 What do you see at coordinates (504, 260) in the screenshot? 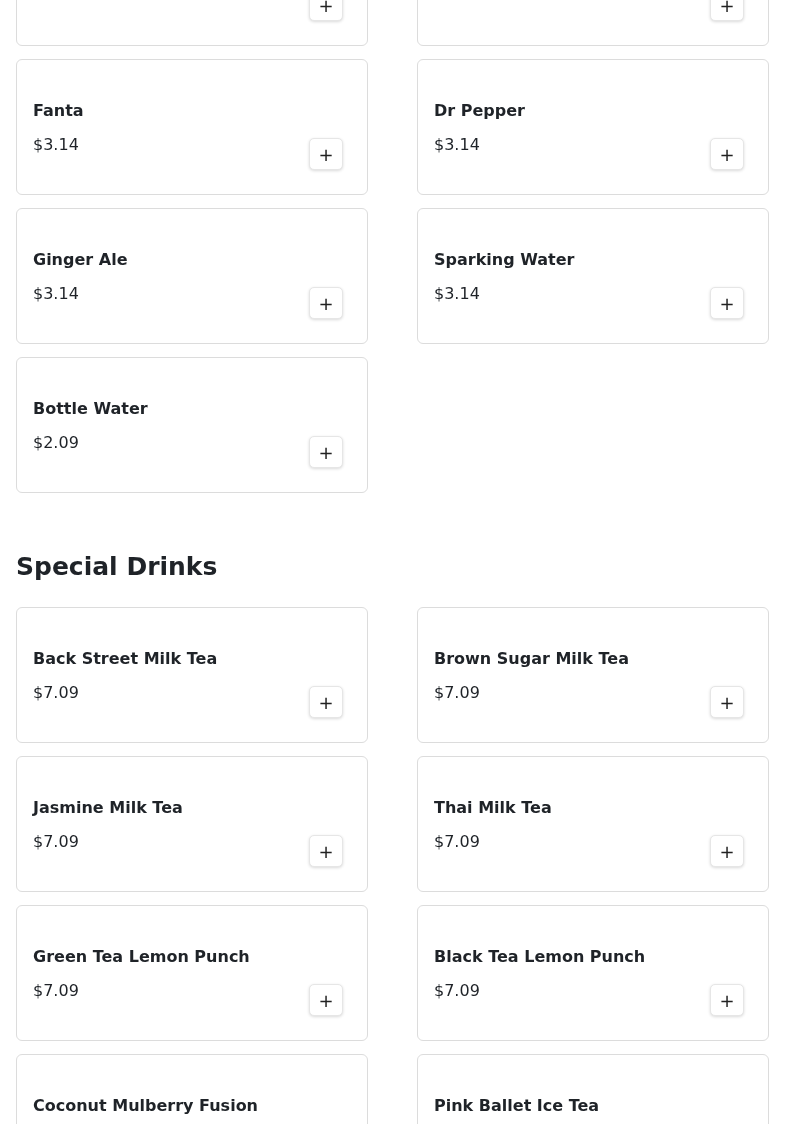
I see `product-name: Sparking Water` at bounding box center [504, 260].